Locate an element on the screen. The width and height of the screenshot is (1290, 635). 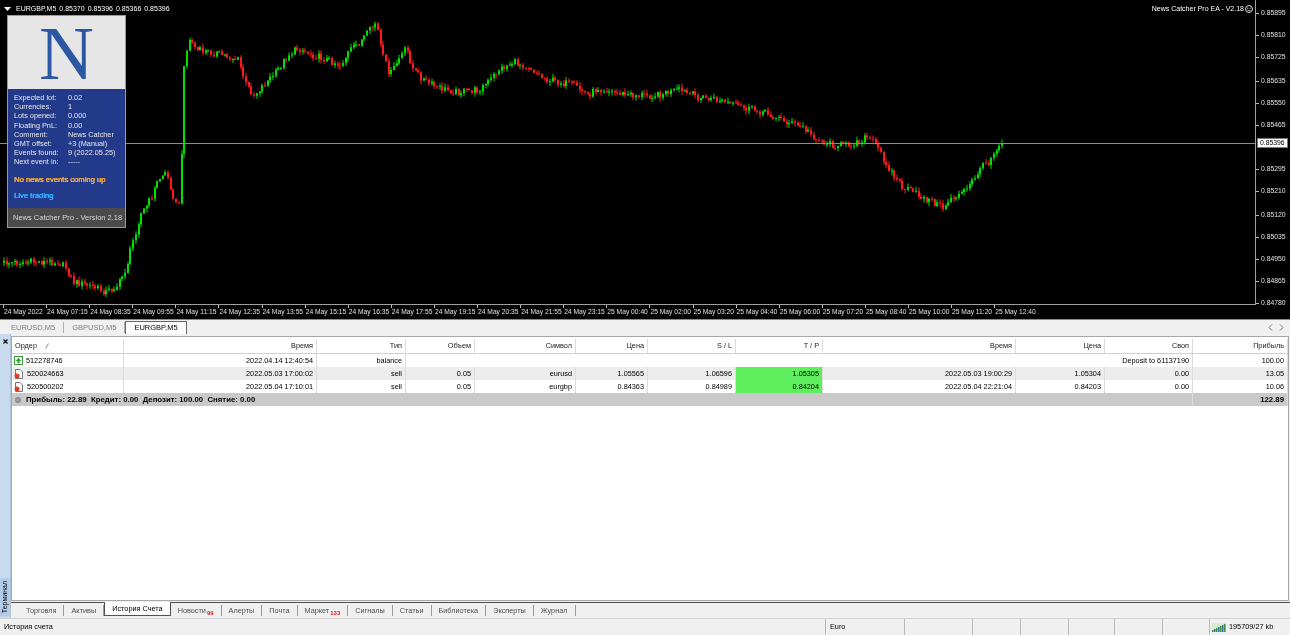
close-icon is located at coordinates (5, 341).